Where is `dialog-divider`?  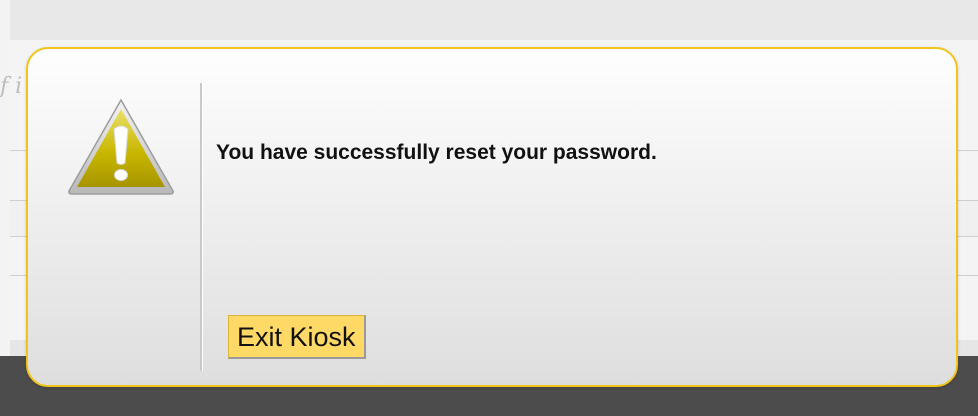 dialog-divider is located at coordinates (201, 227).